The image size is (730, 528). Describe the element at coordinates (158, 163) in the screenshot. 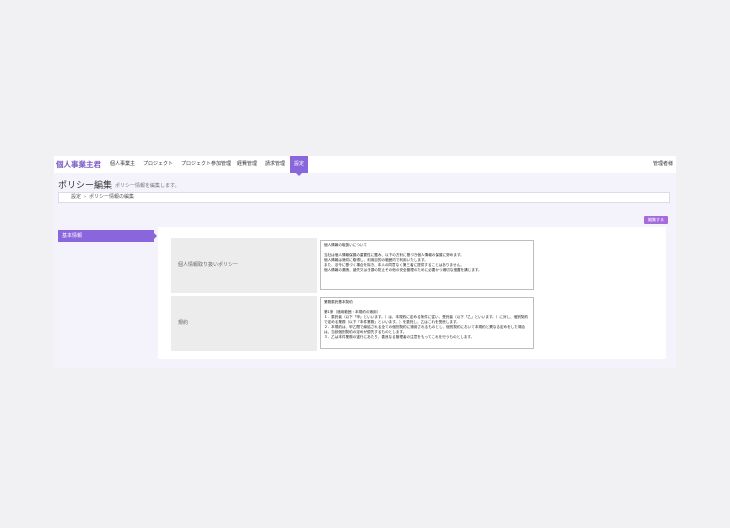

I see `nav-item-project: プロジェクト` at that location.